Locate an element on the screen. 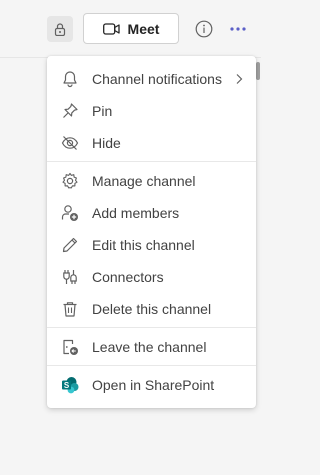 Image resolution: width=320 pixels, height=475 pixels. menu-item-hide: Hide is located at coordinates (151, 143).